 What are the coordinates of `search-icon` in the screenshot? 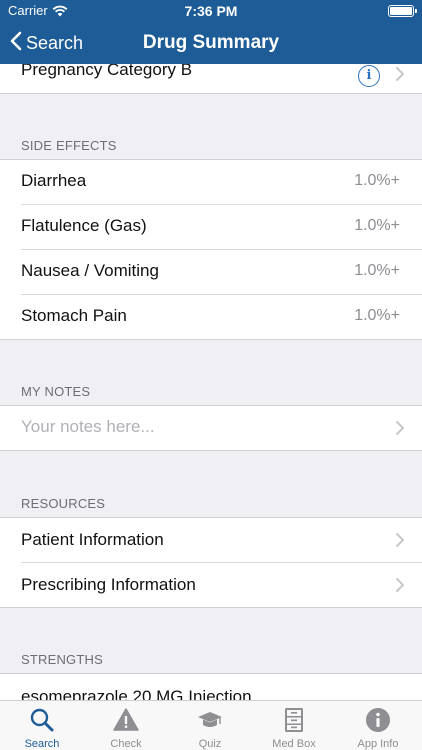 It's located at (42, 720).